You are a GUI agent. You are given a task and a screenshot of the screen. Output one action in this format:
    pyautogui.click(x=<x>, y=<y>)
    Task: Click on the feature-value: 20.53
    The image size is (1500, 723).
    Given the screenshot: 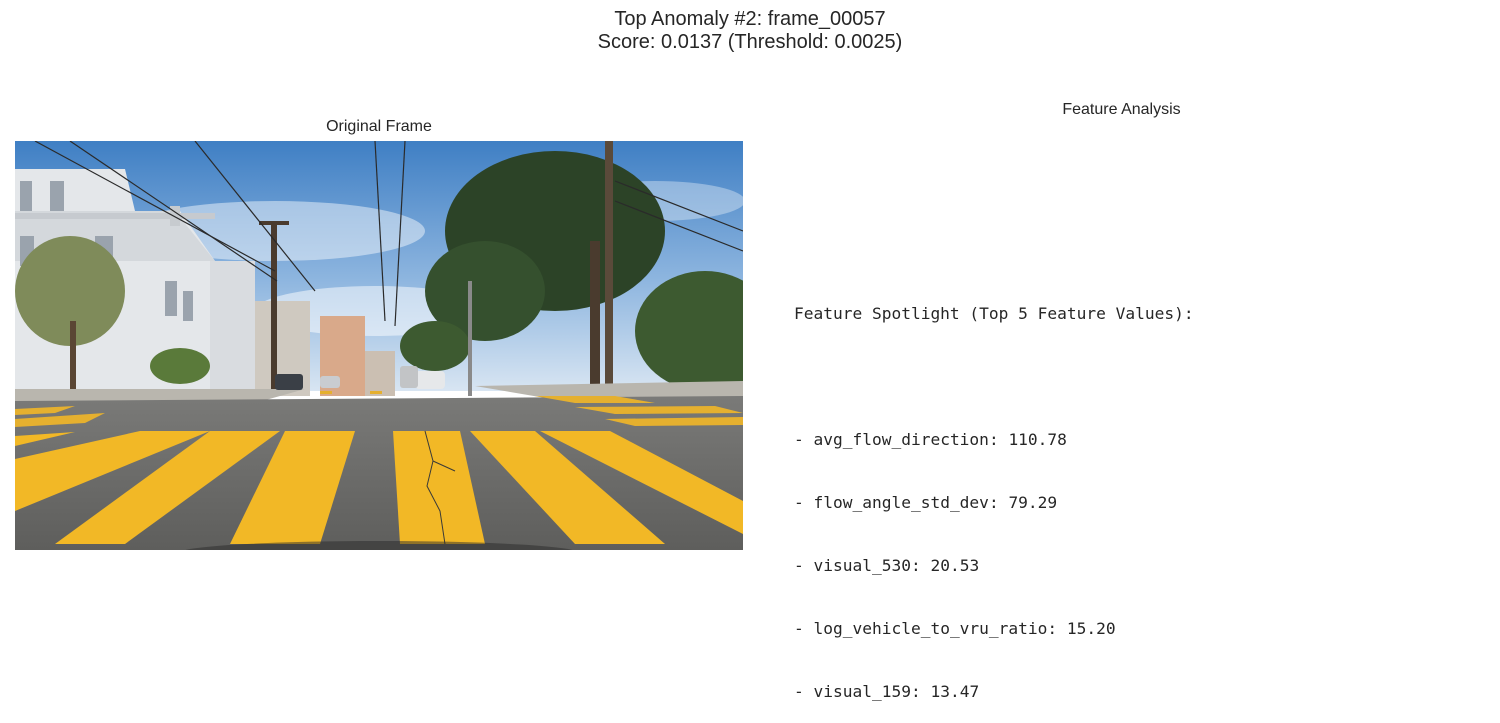 What is the action you would take?
    pyautogui.click(x=955, y=565)
    